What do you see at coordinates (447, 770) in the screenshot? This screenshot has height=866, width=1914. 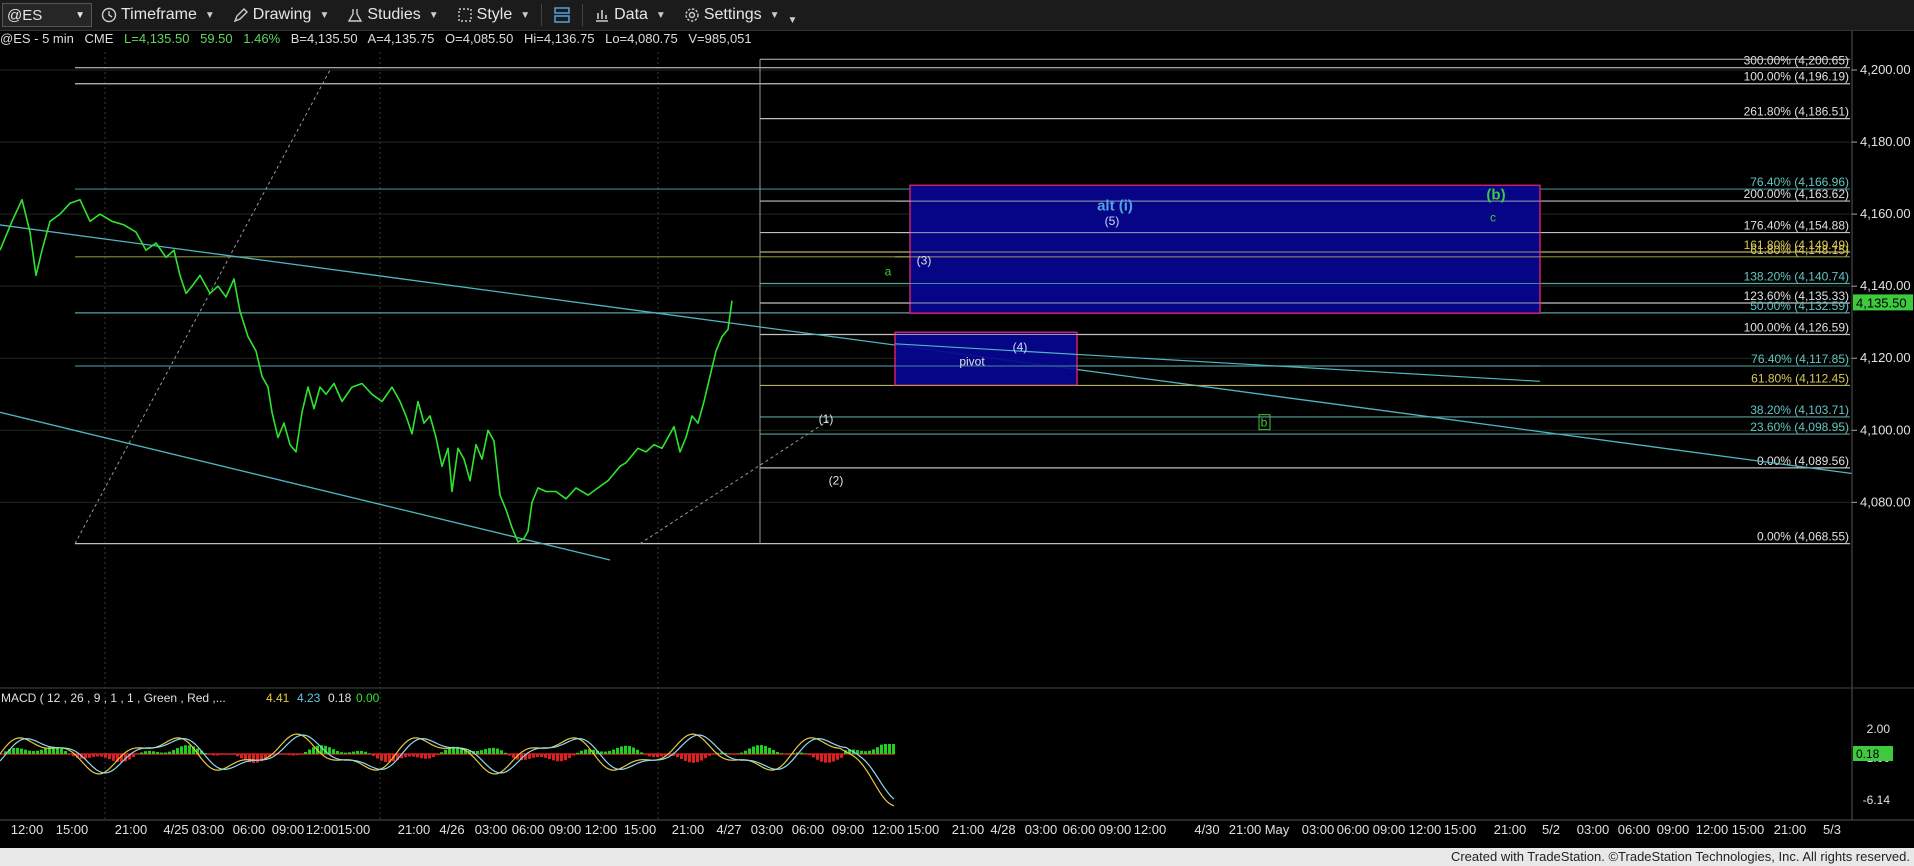 I see `macd-line` at bounding box center [447, 770].